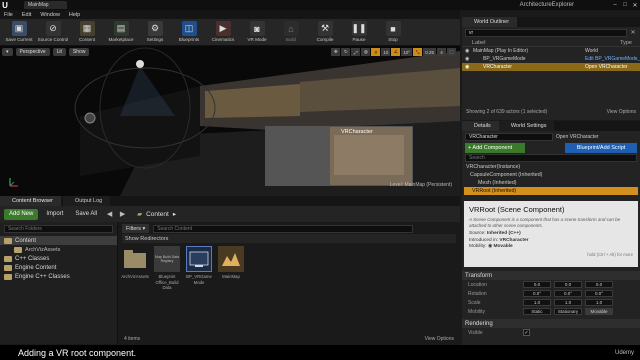  I want to click on import-button: Import, so click(54, 214).